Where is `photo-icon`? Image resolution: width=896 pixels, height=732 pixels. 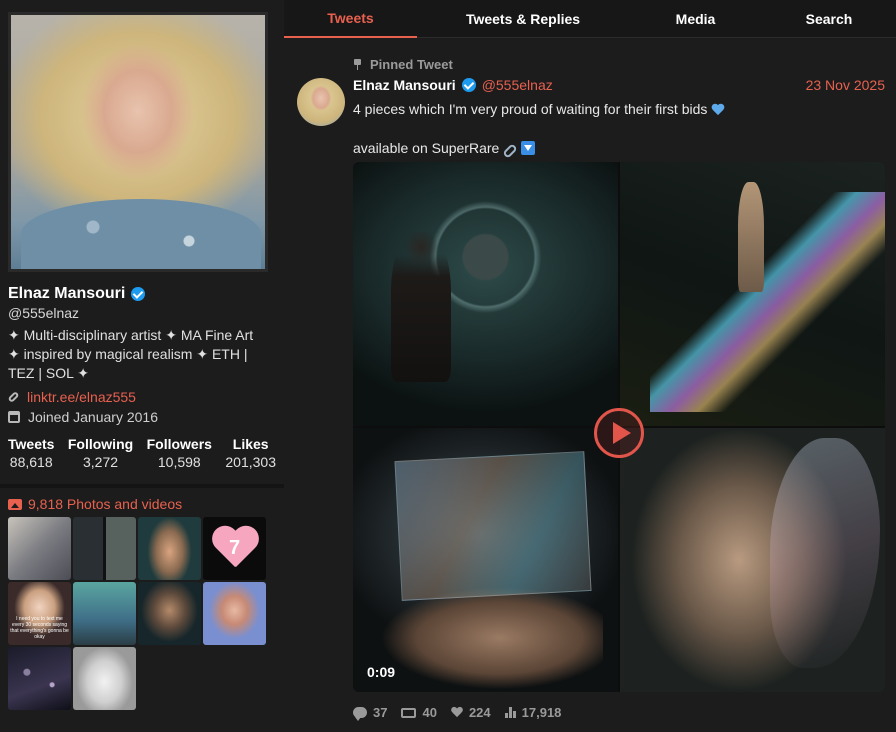
photo-icon is located at coordinates (15, 504).